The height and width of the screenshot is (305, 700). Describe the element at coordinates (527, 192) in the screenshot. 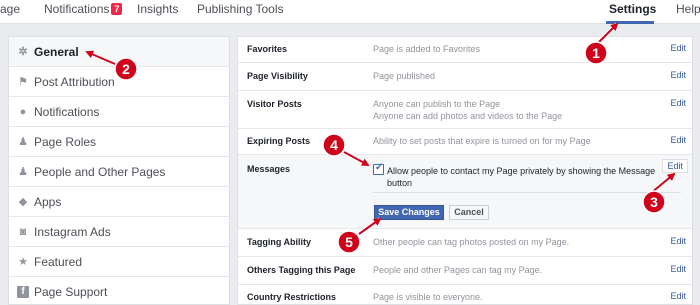

I see `divider` at that location.